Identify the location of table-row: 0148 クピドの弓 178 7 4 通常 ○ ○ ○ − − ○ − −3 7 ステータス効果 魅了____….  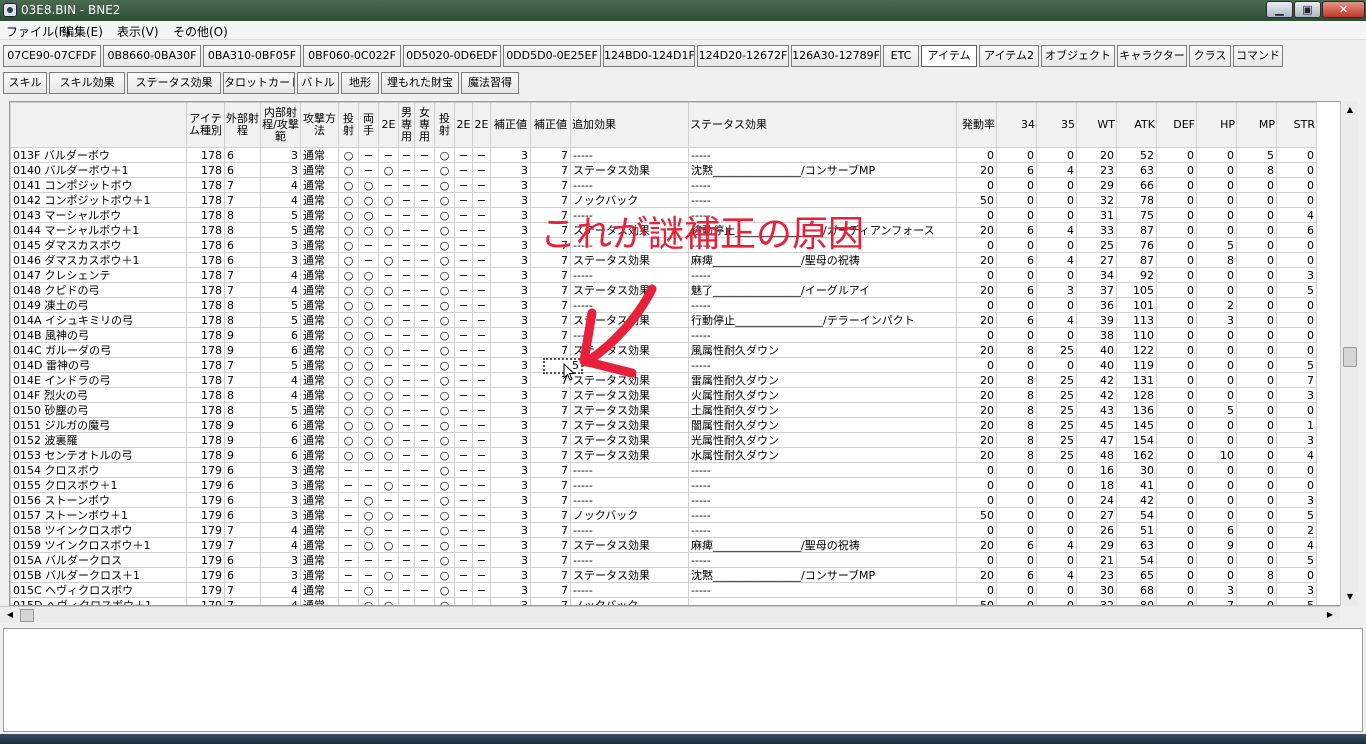
(663, 290).